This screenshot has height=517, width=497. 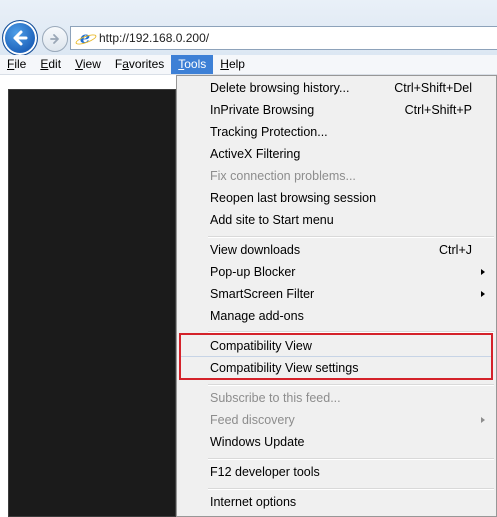 I want to click on menu-manage-addons: Manage add-ons, so click(x=336, y=316).